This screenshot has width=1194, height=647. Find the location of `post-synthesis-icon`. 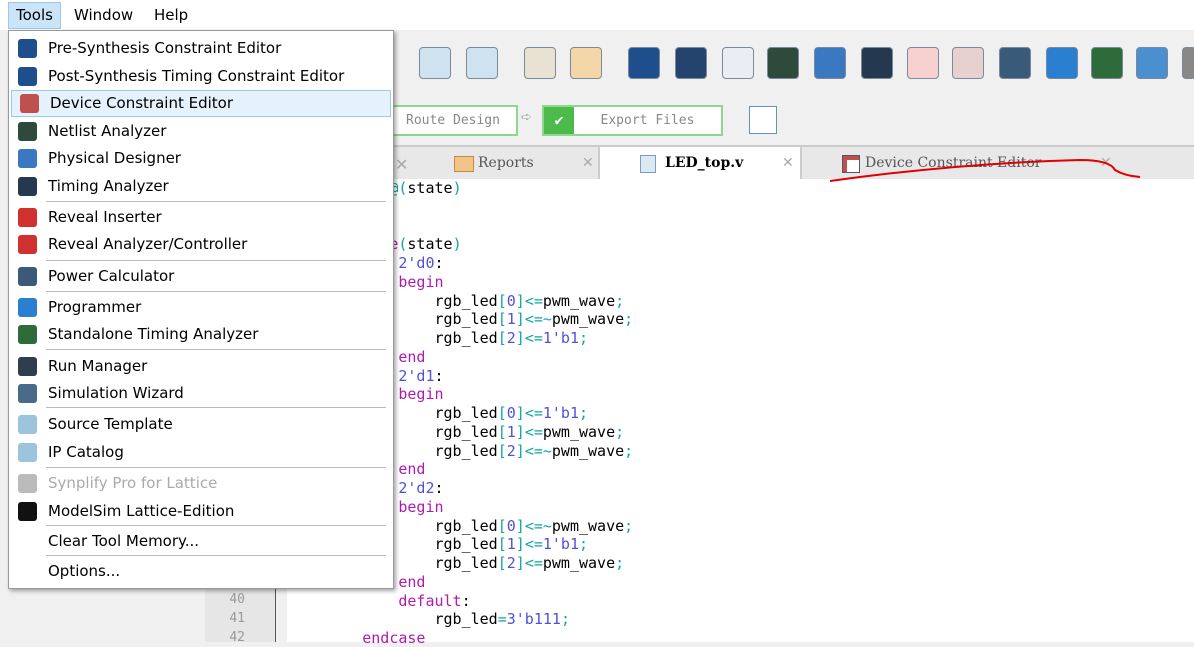

post-synthesis-icon is located at coordinates (691, 63).